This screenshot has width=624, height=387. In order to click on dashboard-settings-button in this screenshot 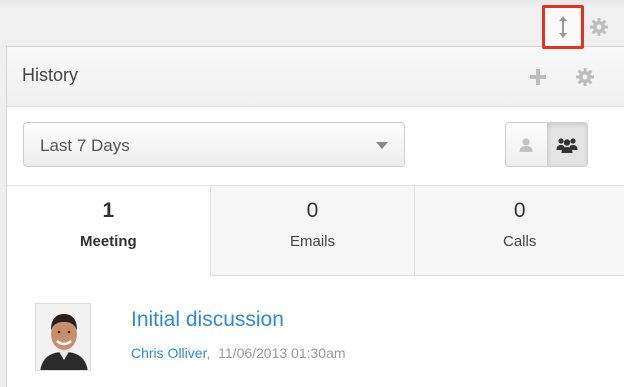, I will do `click(599, 27)`.